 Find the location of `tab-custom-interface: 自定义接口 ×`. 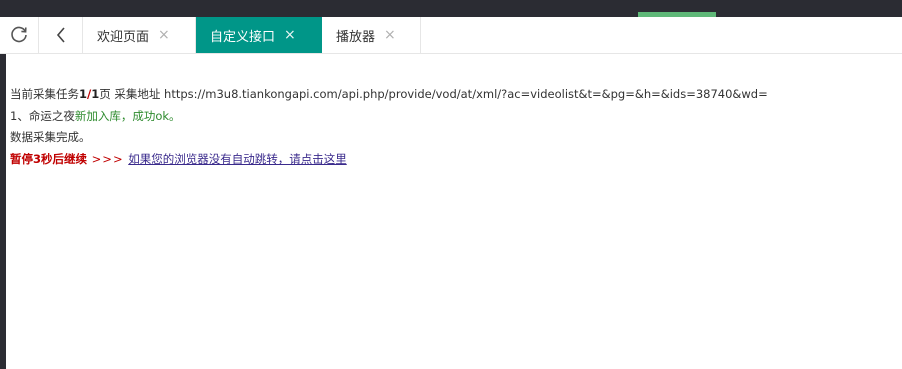

tab-custom-interface: 自定义接口 × is located at coordinates (259, 35).